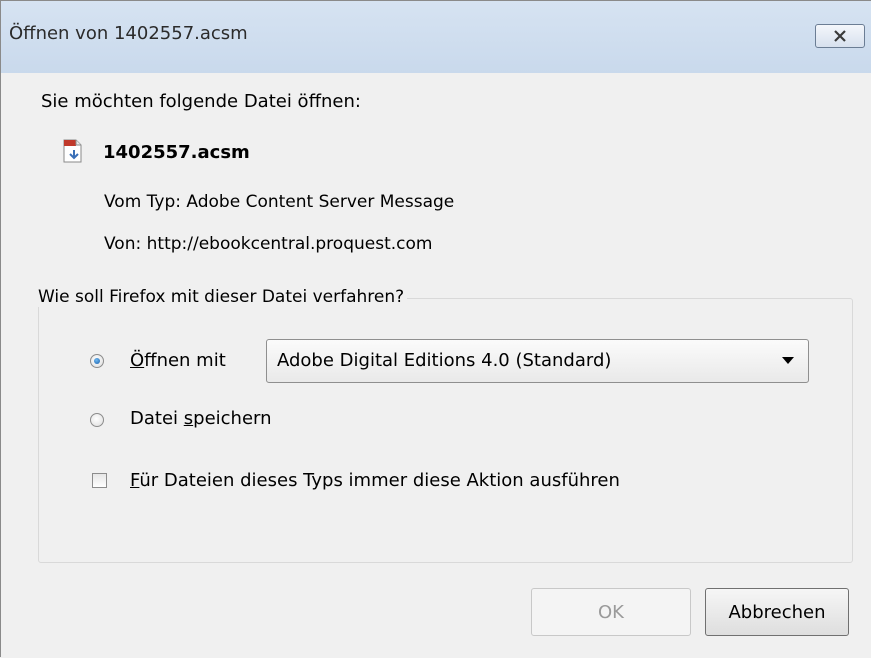 The height and width of the screenshot is (658, 871). I want to click on file-name: 1402557.acsm, so click(176, 152).